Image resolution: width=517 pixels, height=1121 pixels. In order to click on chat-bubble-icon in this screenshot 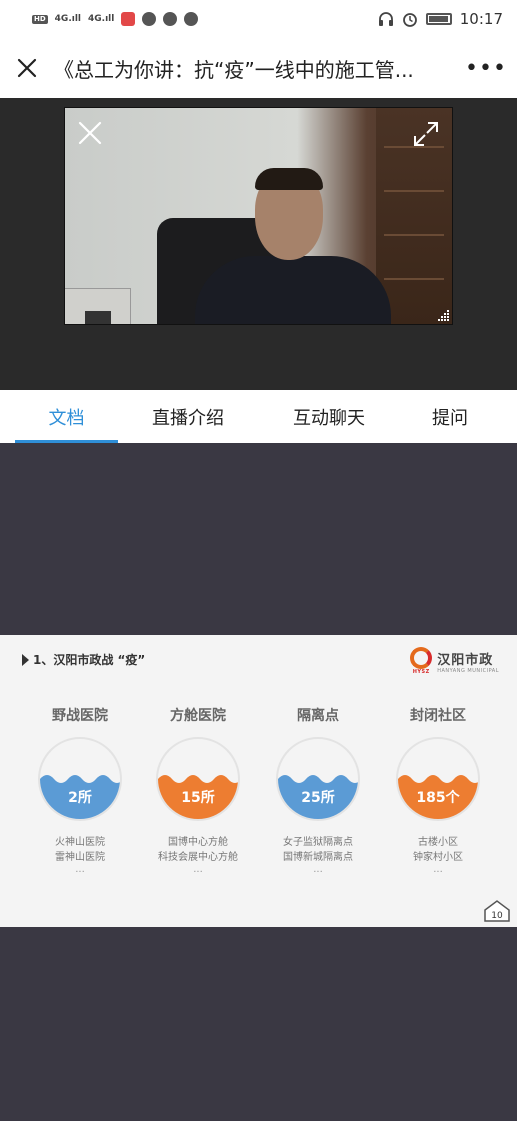, I will do `click(170, 19)`.